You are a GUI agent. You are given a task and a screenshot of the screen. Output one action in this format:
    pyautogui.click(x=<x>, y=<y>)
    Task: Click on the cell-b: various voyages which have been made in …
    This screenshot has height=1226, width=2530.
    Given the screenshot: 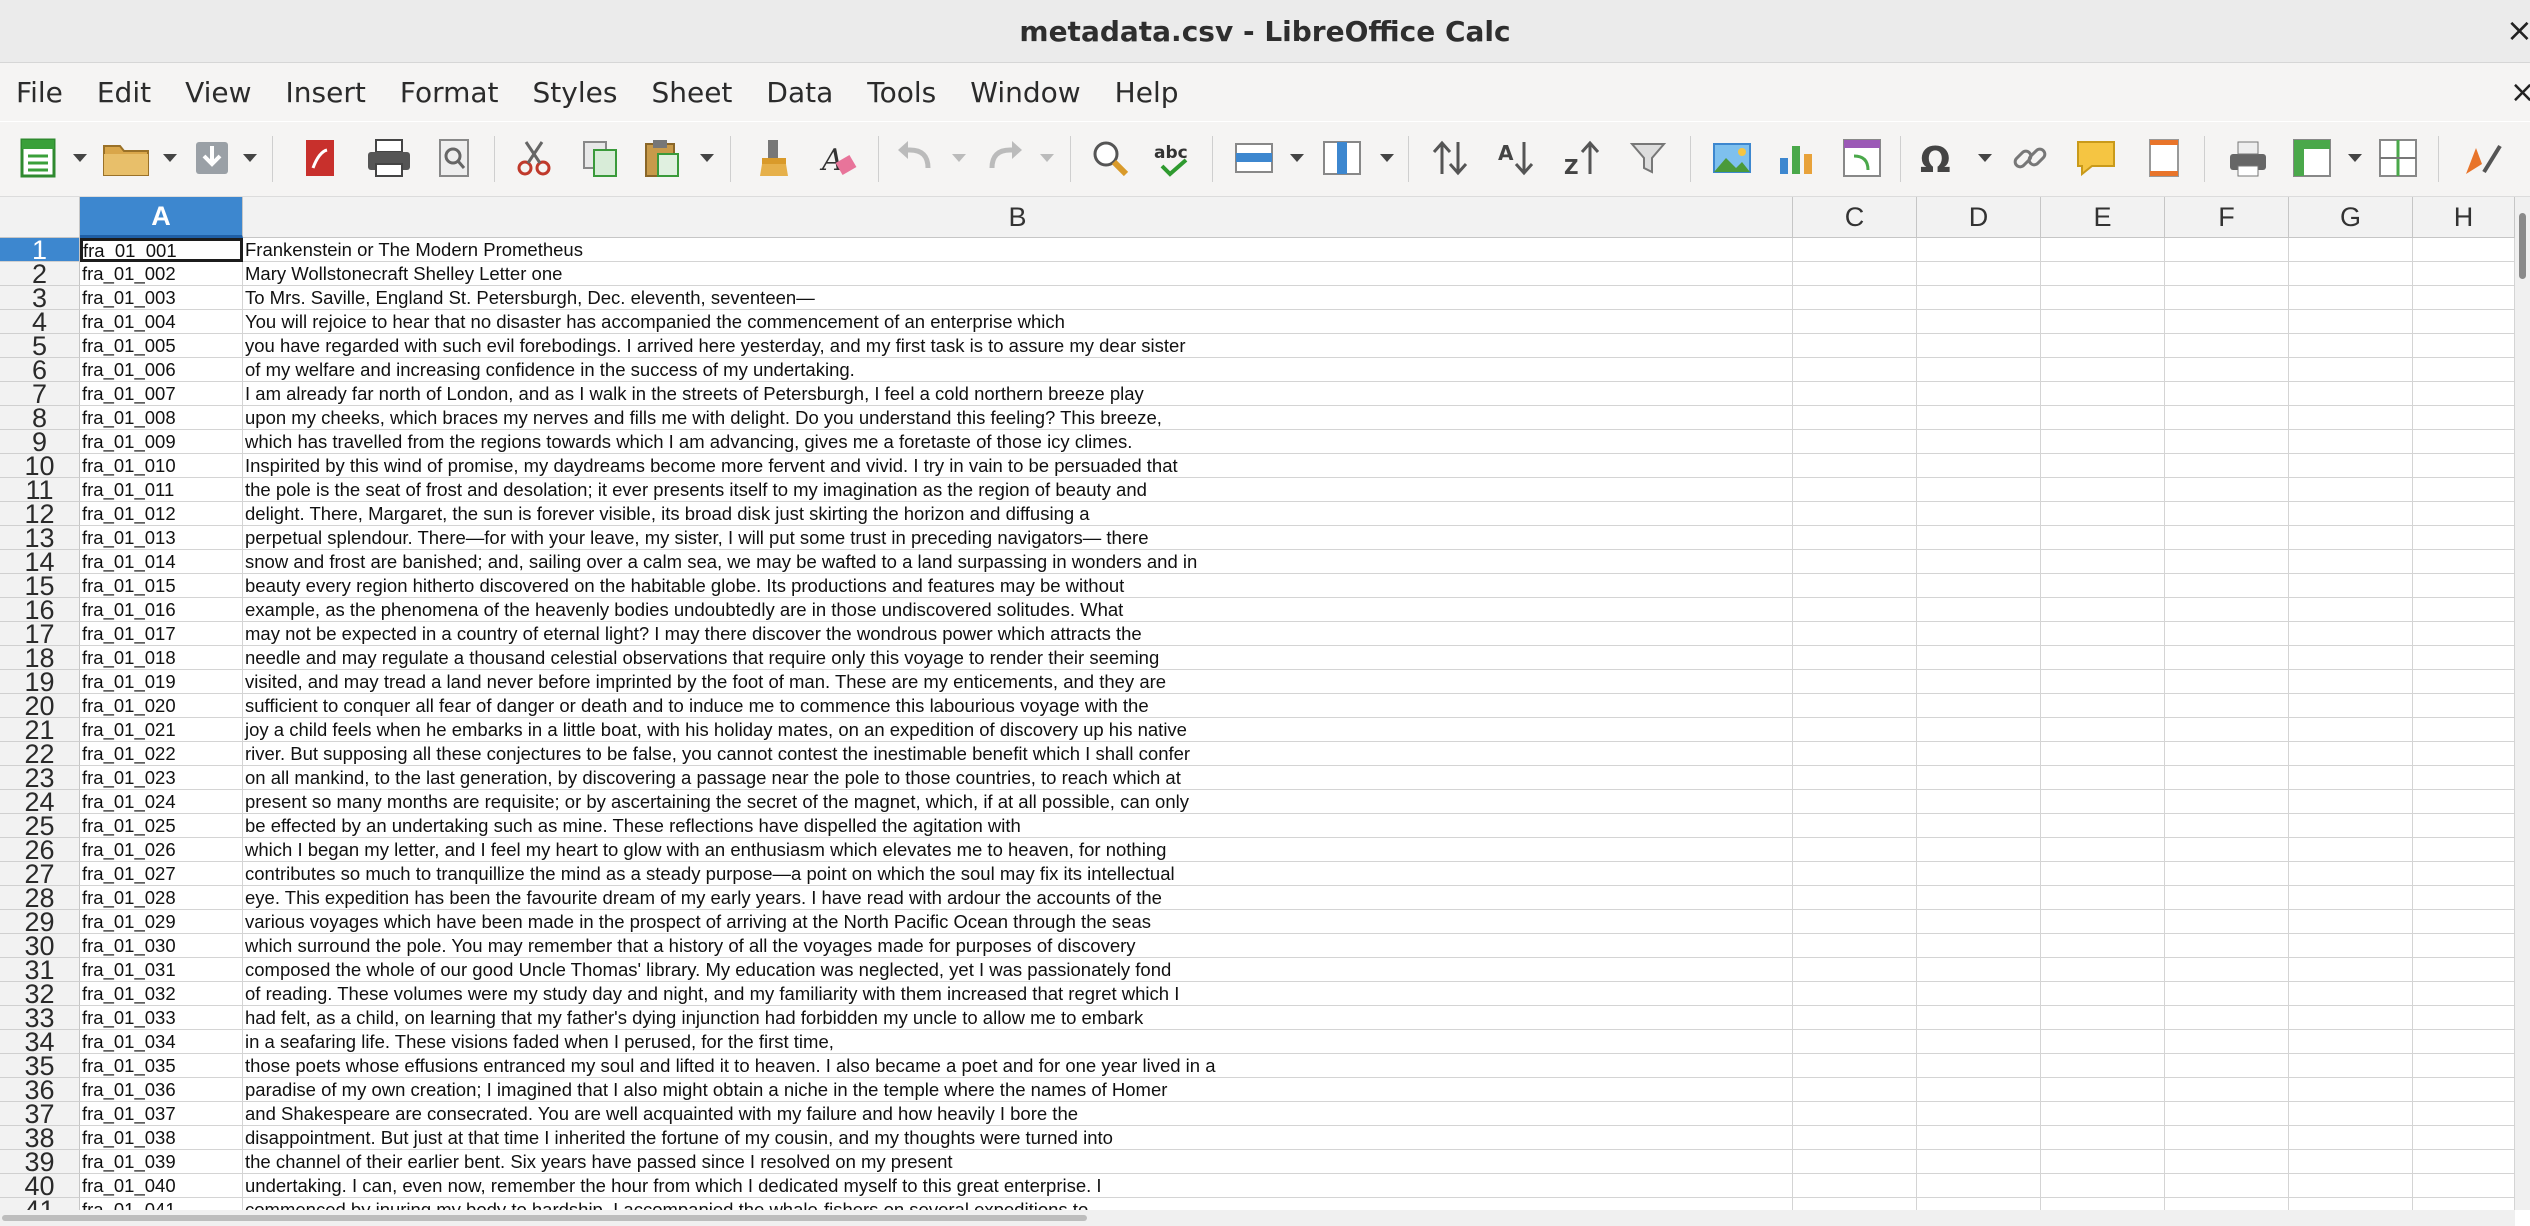 What is the action you would take?
    pyautogui.click(x=1018, y=922)
    